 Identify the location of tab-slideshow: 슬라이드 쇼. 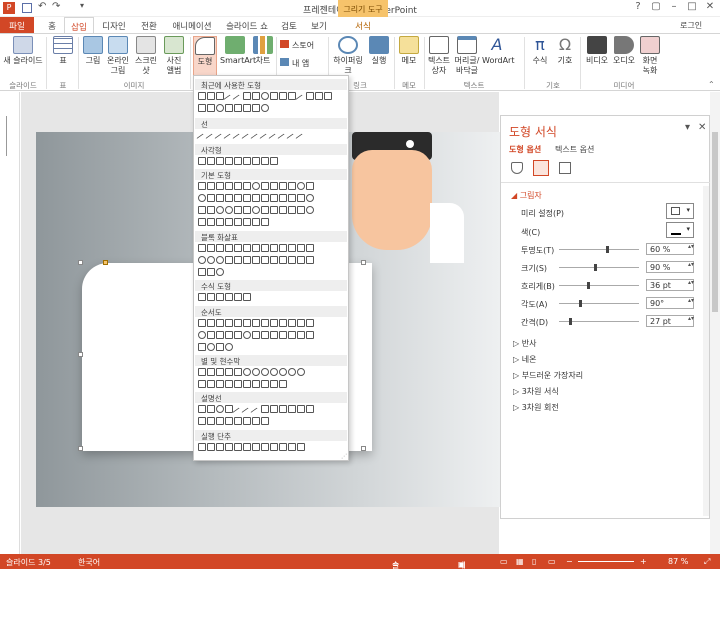
(247, 25).